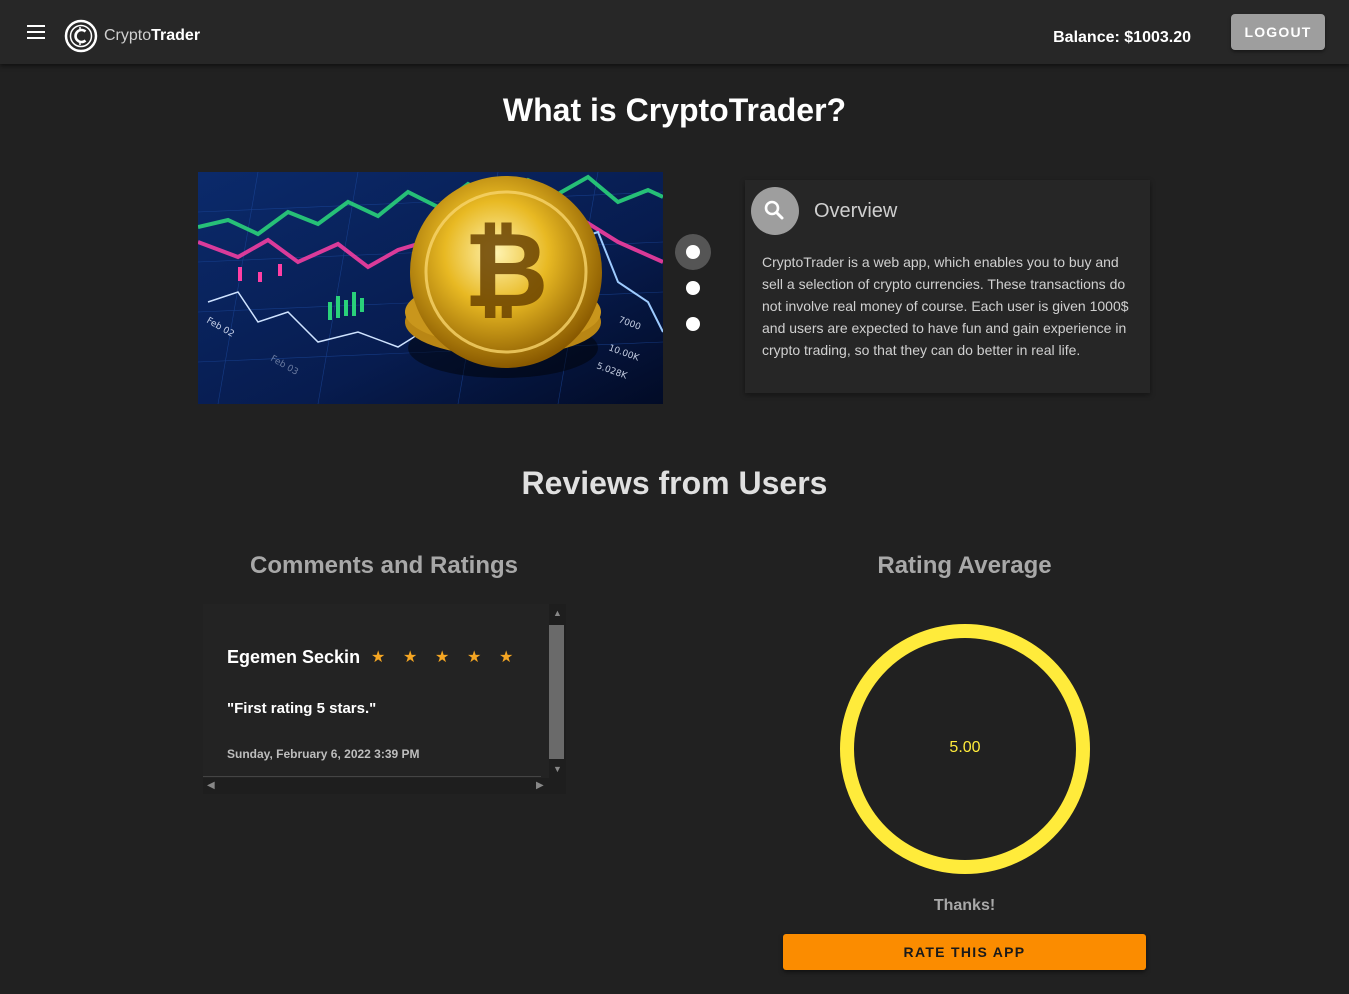 The image size is (1349, 994). I want to click on reviews-heading: Reviews from Users, so click(674, 483).